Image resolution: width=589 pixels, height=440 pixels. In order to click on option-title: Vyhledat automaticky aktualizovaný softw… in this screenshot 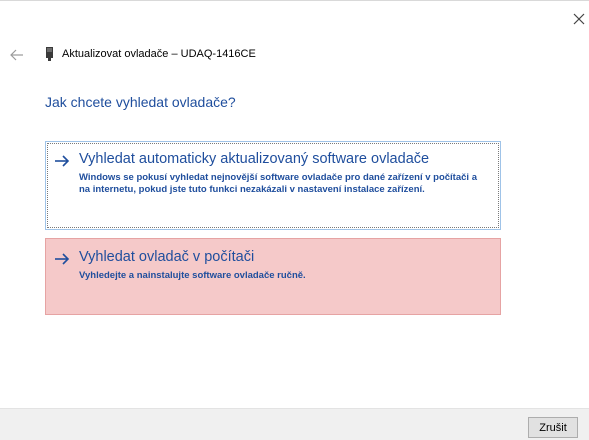, I will do `click(254, 159)`.